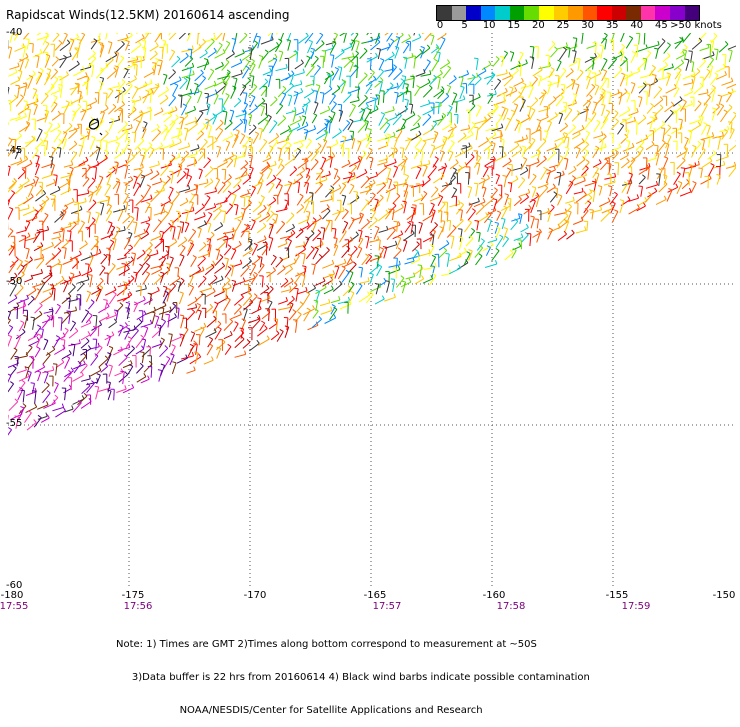 The width and height of the screenshot is (740, 727). I want to click on latitude-label: -40, so click(14, 32).